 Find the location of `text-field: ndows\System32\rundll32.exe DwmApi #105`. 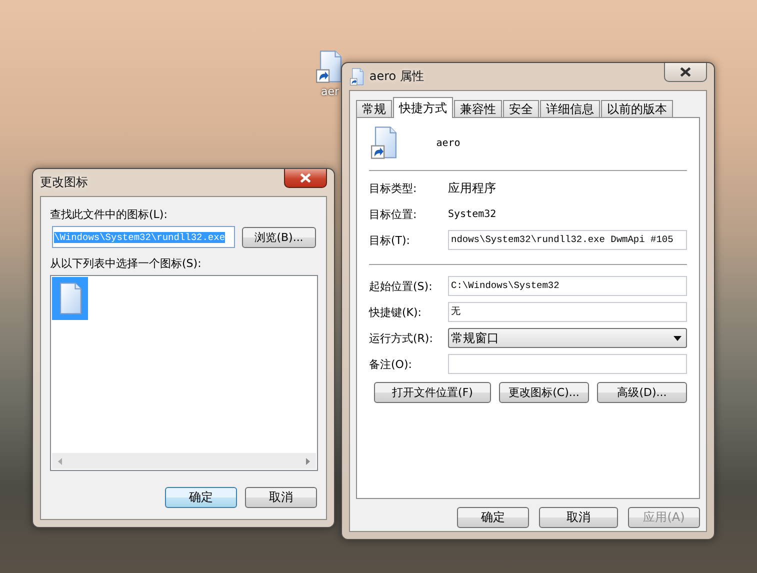

text-field: ndows\System32\rundll32.exe DwmApi #105 is located at coordinates (567, 240).